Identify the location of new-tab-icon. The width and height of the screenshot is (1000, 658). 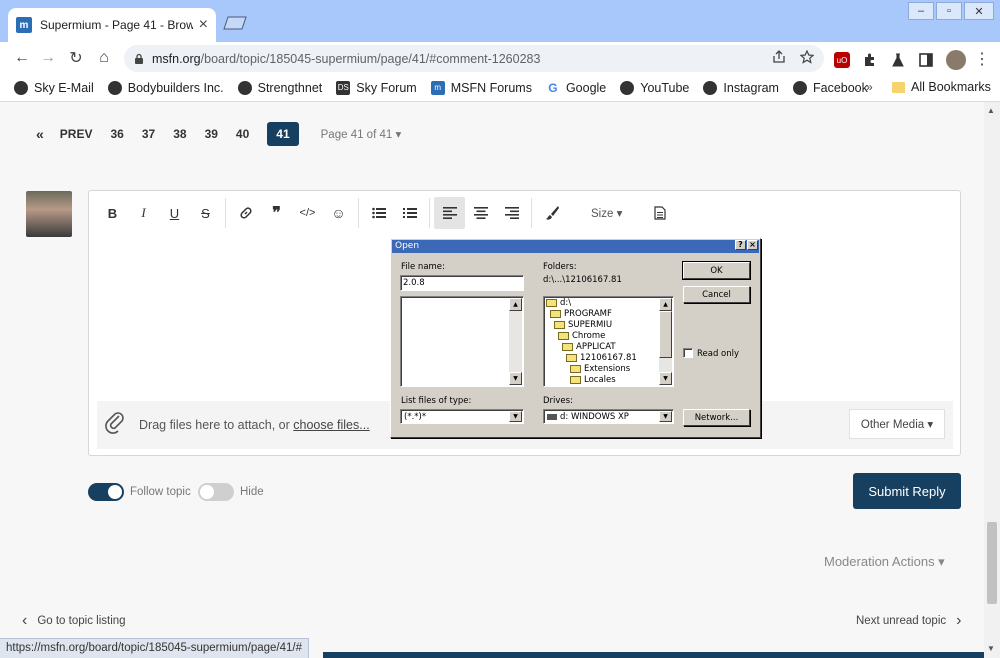
(235, 23).